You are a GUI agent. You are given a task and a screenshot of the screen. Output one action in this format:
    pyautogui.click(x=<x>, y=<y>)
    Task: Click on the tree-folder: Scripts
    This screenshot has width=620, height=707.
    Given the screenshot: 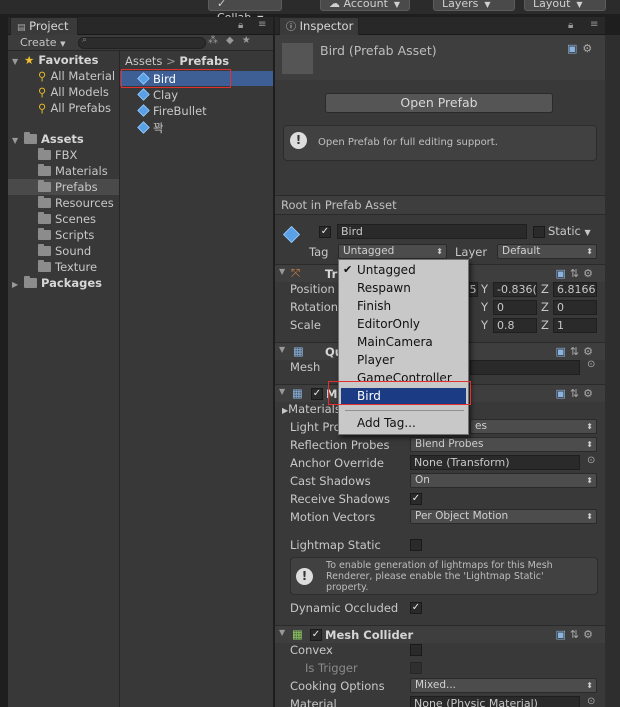 What is the action you would take?
    pyautogui.click(x=66, y=235)
    